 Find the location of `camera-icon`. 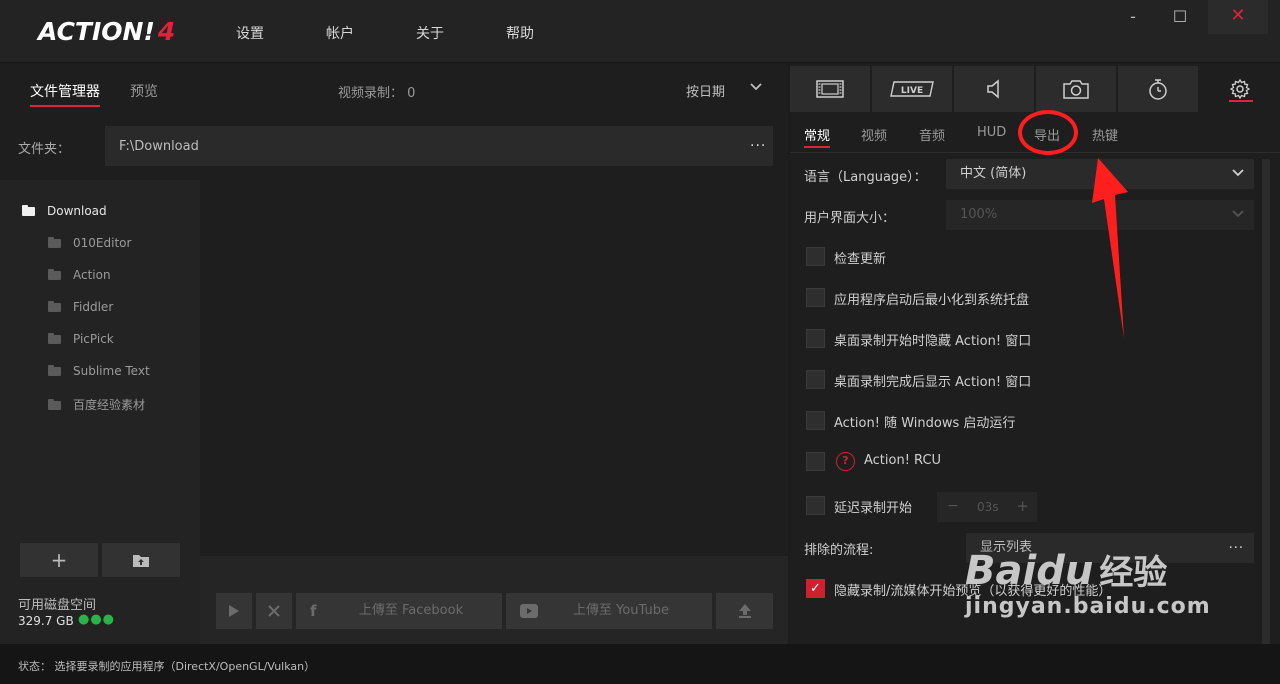

camera-icon is located at coordinates (1076, 89).